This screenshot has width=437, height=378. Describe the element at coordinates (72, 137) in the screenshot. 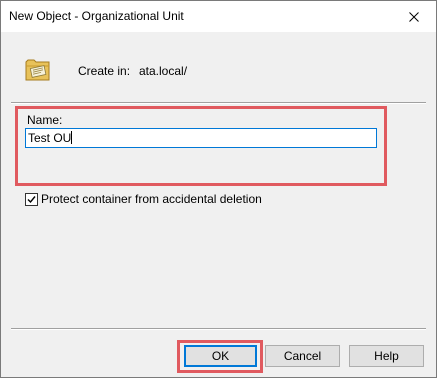

I see `text-caret` at that location.